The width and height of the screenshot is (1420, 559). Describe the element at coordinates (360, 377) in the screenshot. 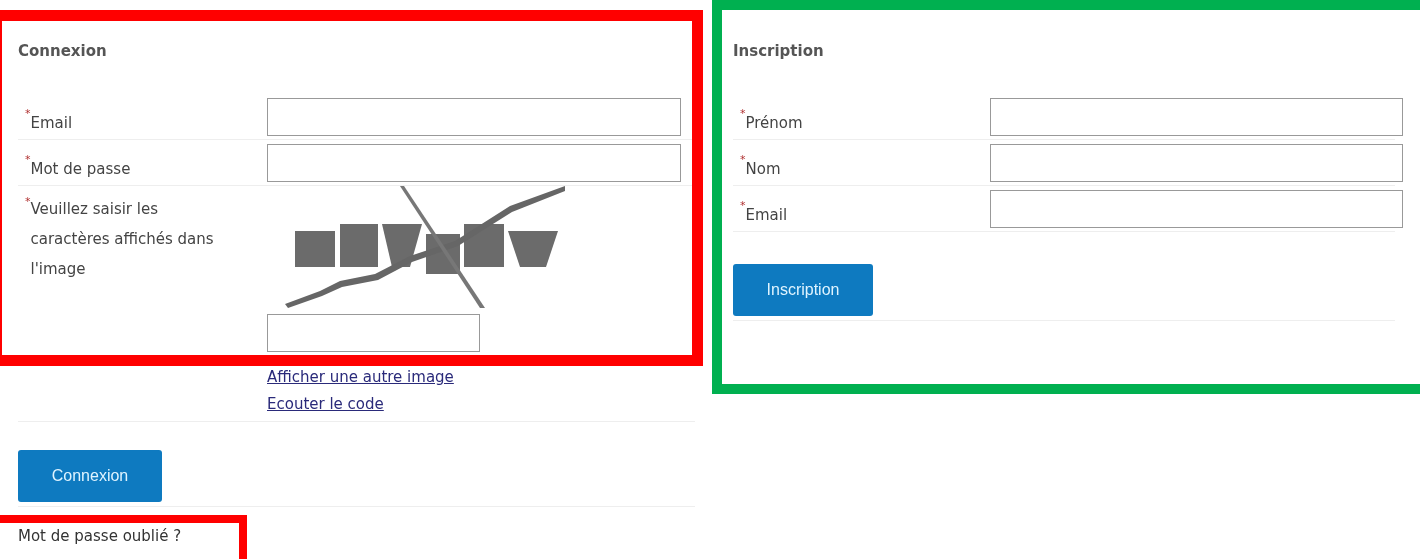

I see `link: Afficher une autre image` at that location.